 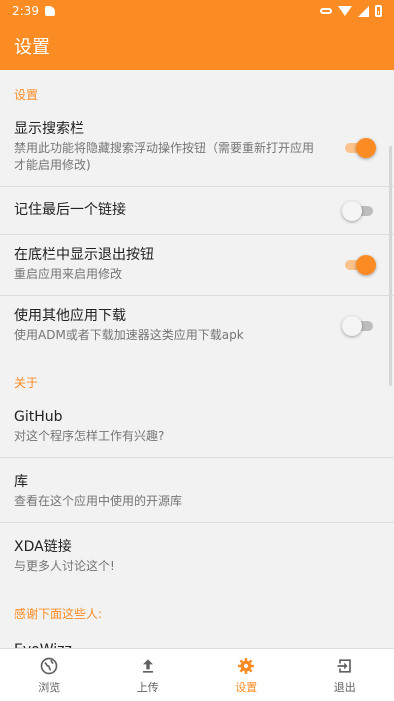 I want to click on setting-title: 显示搜索栏, so click(x=169, y=129).